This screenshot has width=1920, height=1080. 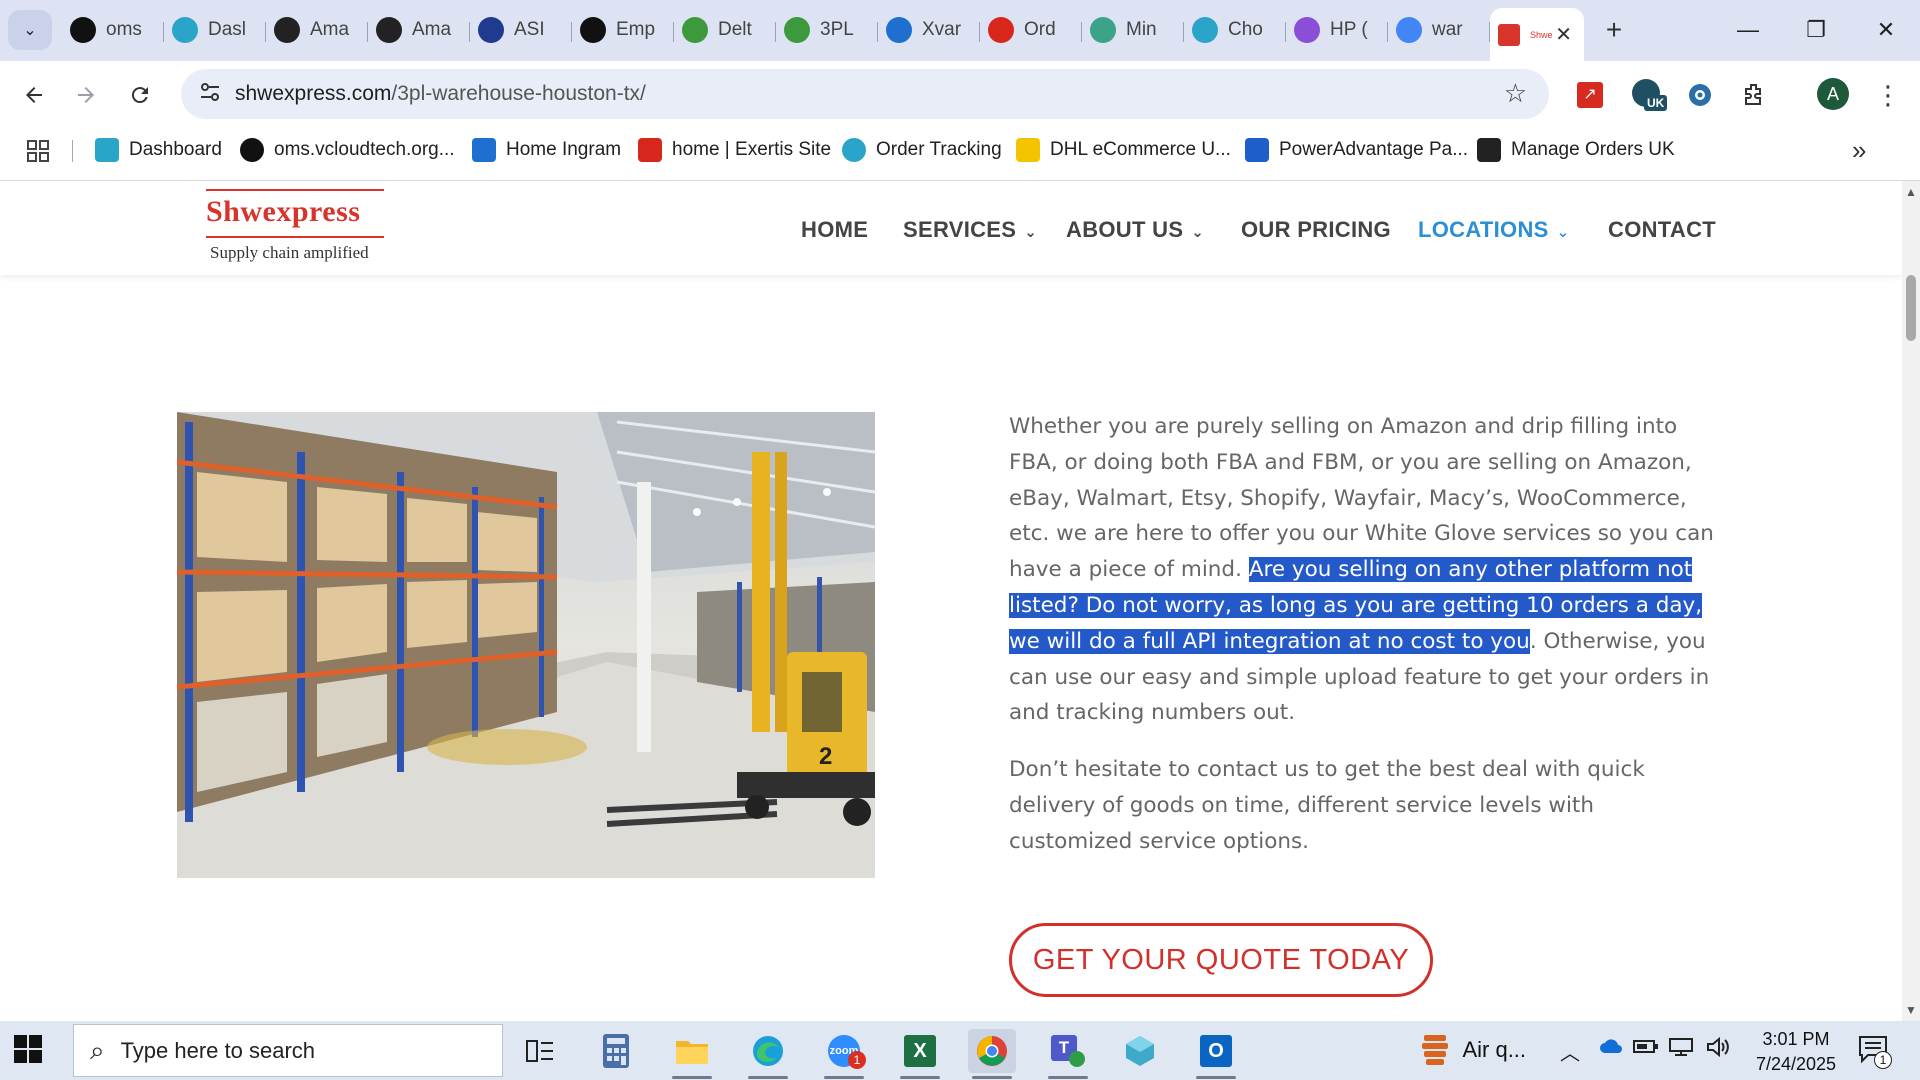 What do you see at coordinates (1796, 1052) in the screenshot?
I see `system-clock: 3:01 PM 7/24/2025` at bounding box center [1796, 1052].